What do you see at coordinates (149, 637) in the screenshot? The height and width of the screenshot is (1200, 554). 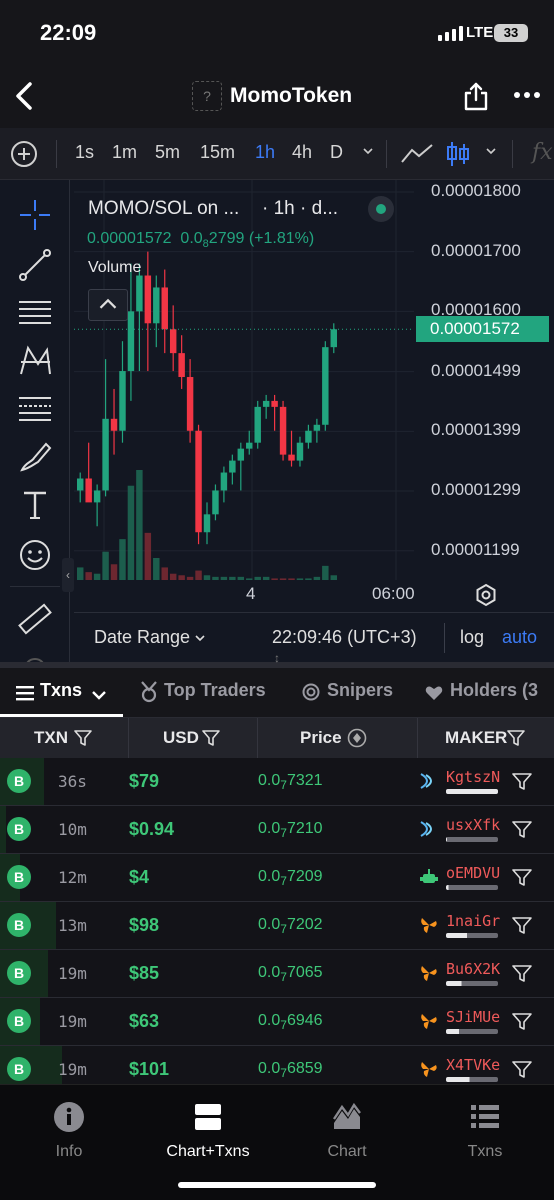 I see `date-range-button: Date Range` at bounding box center [149, 637].